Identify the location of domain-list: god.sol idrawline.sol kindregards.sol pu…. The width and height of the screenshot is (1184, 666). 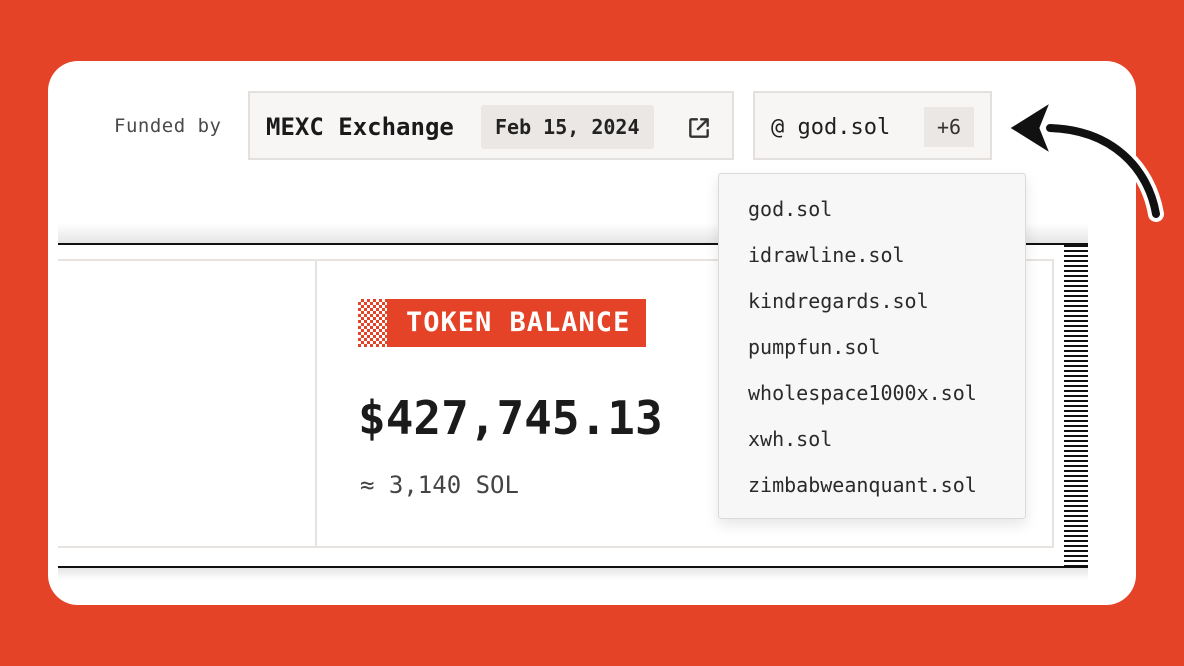
(872, 346).